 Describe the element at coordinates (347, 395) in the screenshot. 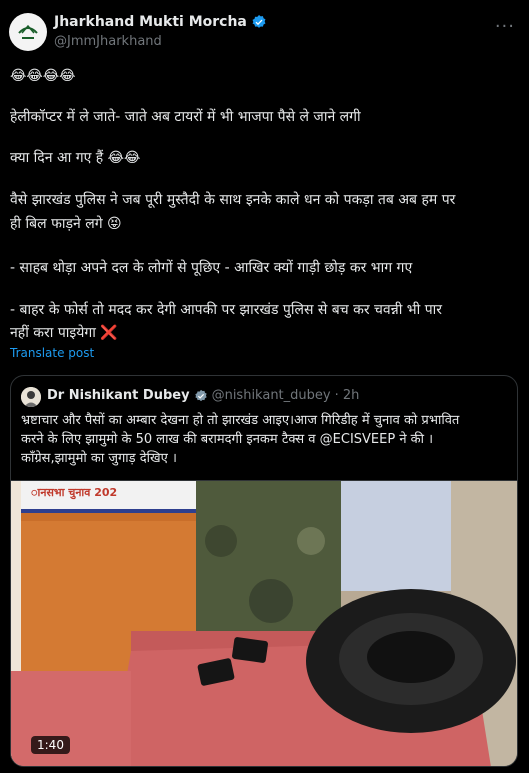

I see `quote-time: · 2h` at that location.